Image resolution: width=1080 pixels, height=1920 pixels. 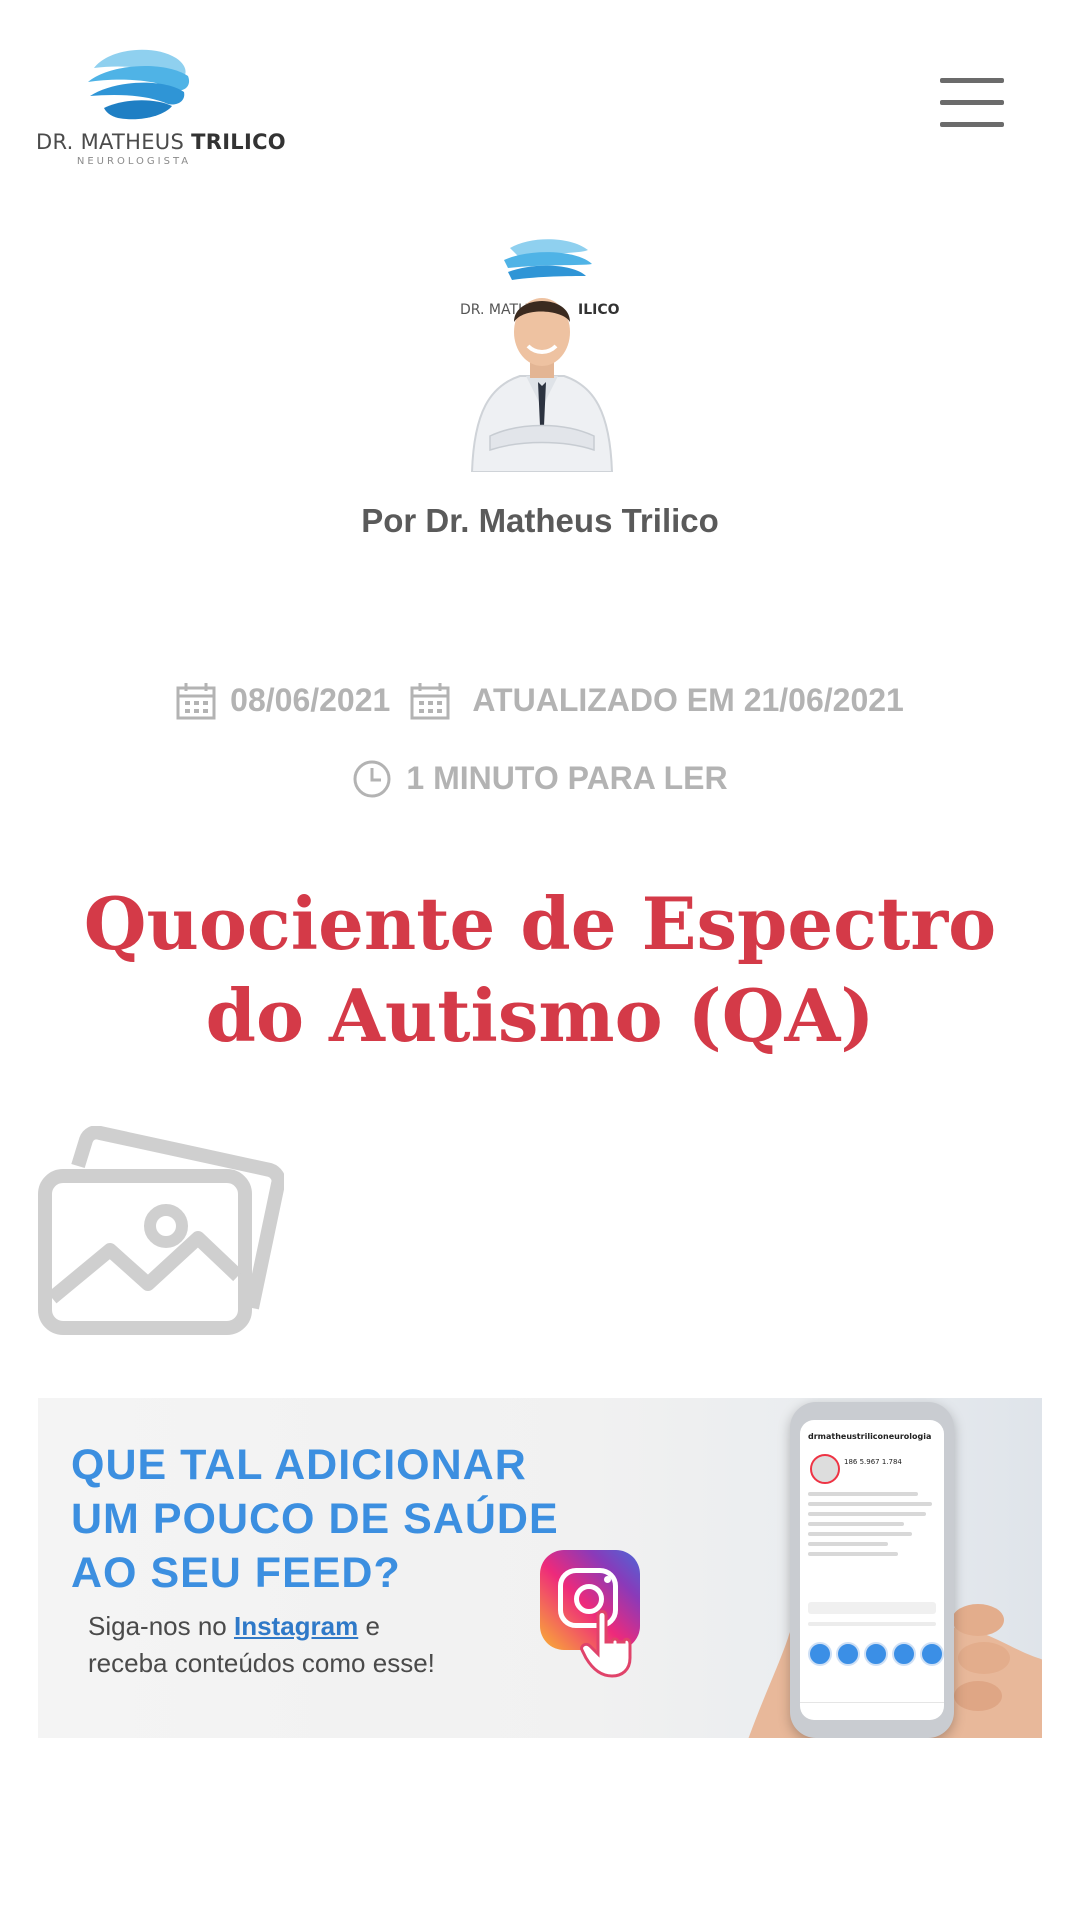 What do you see at coordinates (540, 355) in the screenshot?
I see `author-avatar: DR. MATH ILICO` at bounding box center [540, 355].